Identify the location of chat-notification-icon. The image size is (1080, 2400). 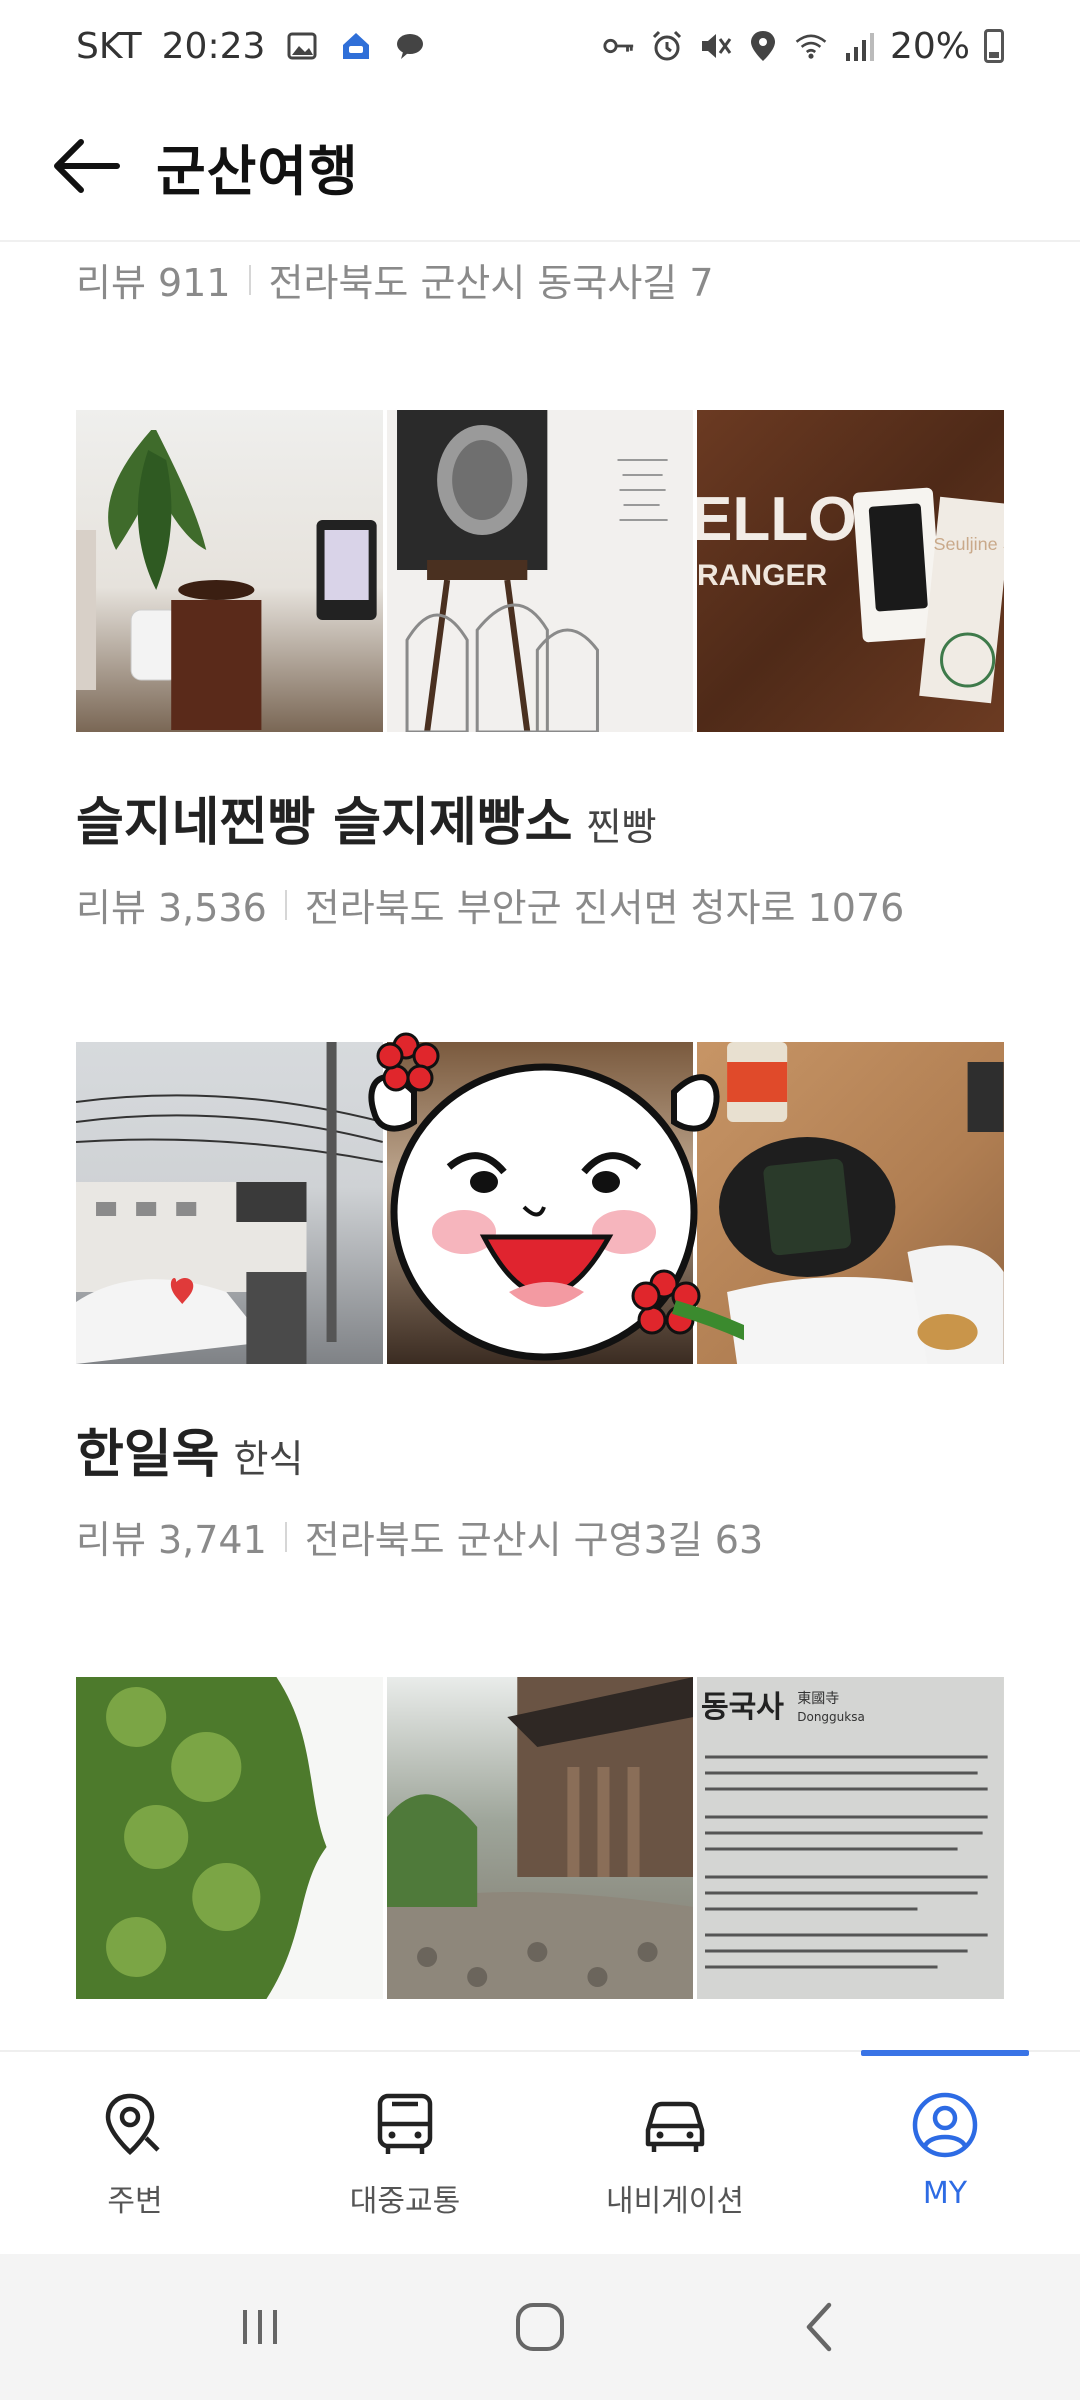
(410, 46).